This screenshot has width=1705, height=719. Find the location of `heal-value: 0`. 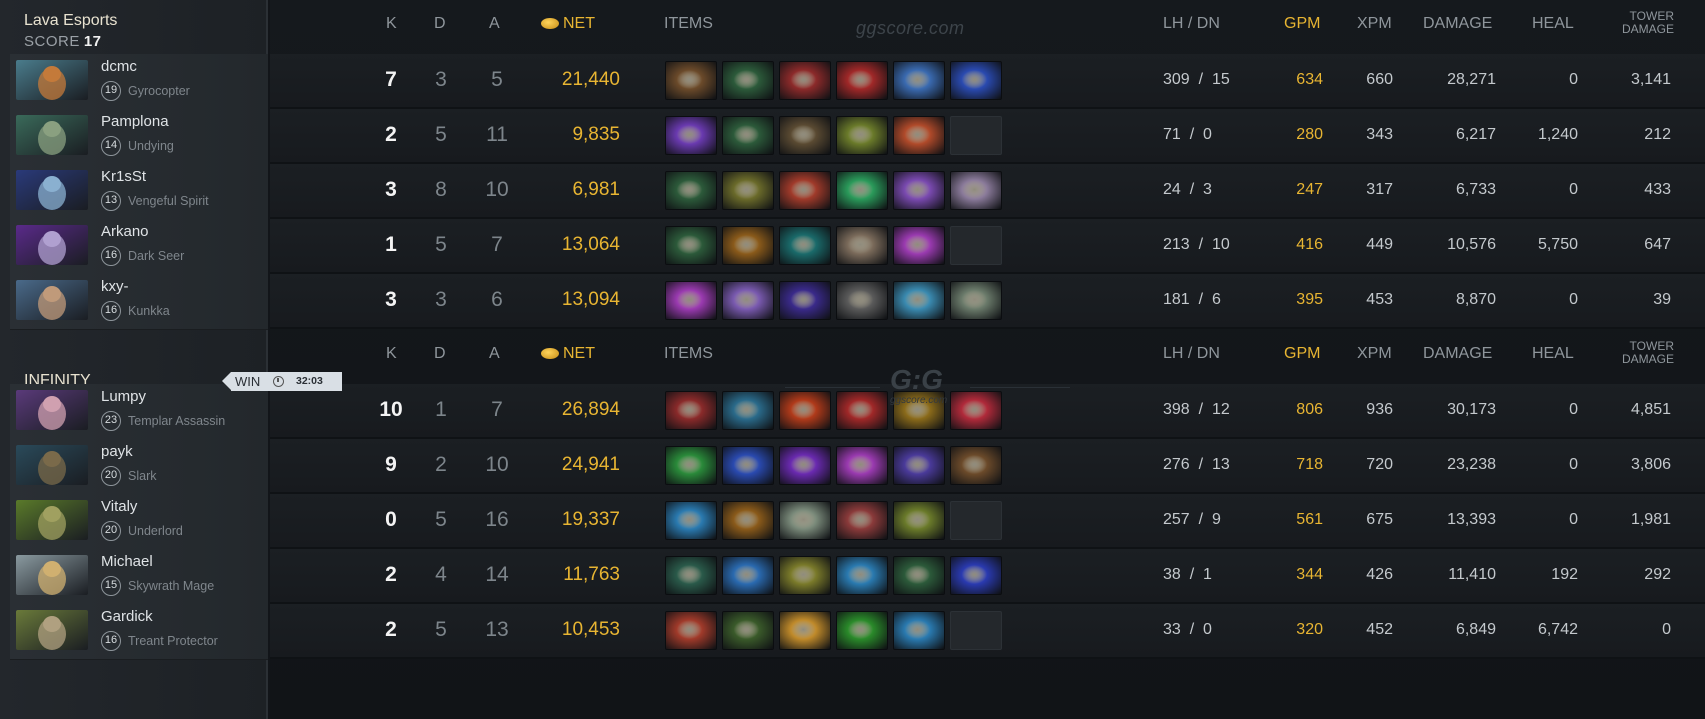

heal-value: 0 is located at coordinates (1573, 299).